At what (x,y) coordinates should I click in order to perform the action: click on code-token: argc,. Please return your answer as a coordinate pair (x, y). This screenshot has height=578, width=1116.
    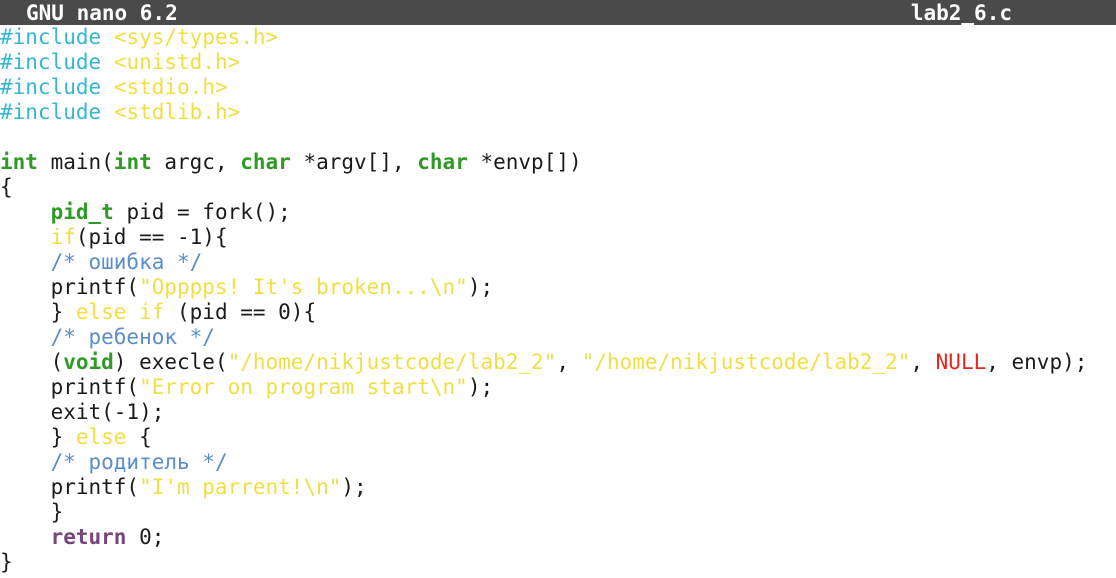
    Looking at the image, I should click on (196, 162).